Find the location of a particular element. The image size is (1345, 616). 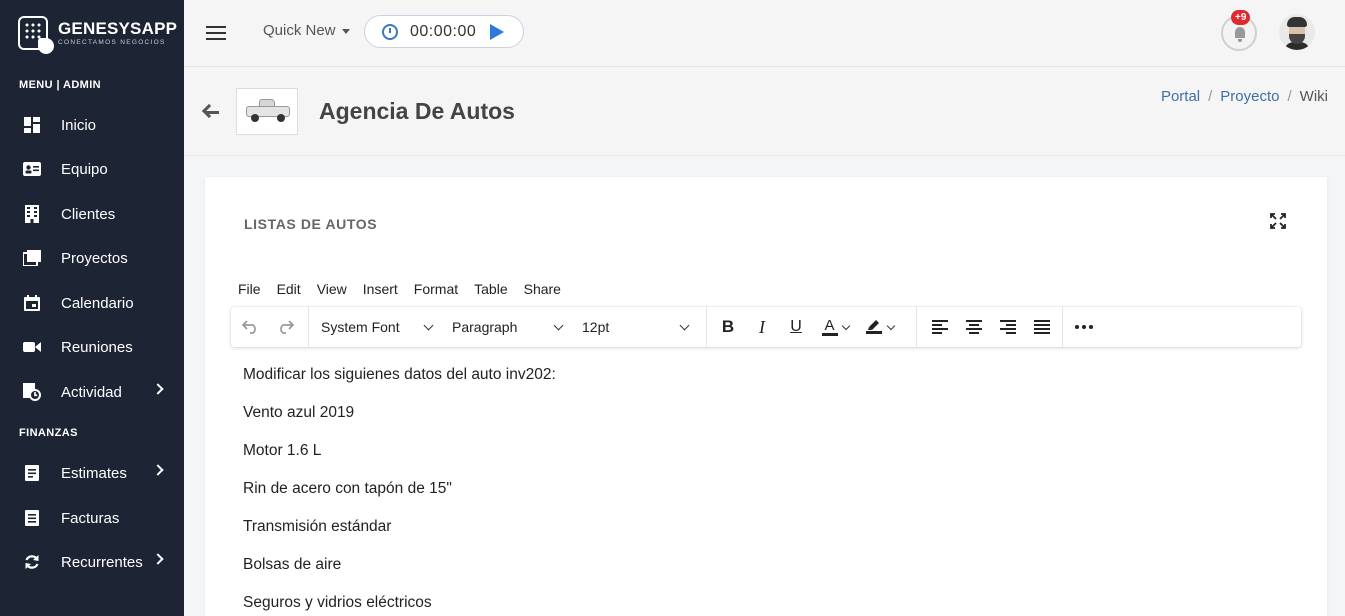

editor-toolbar: System Font Paragraph 12pt B I U A is located at coordinates (766, 327).